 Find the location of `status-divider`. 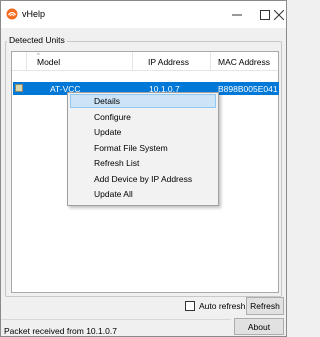

status-divider is located at coordinates (116, 319).